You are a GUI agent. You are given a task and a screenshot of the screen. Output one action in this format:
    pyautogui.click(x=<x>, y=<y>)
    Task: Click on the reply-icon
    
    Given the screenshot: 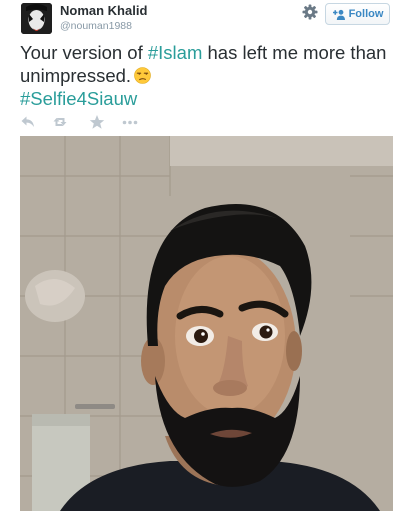 What is the action you would take?
    pyautogui.click(x=28, y=122)
    